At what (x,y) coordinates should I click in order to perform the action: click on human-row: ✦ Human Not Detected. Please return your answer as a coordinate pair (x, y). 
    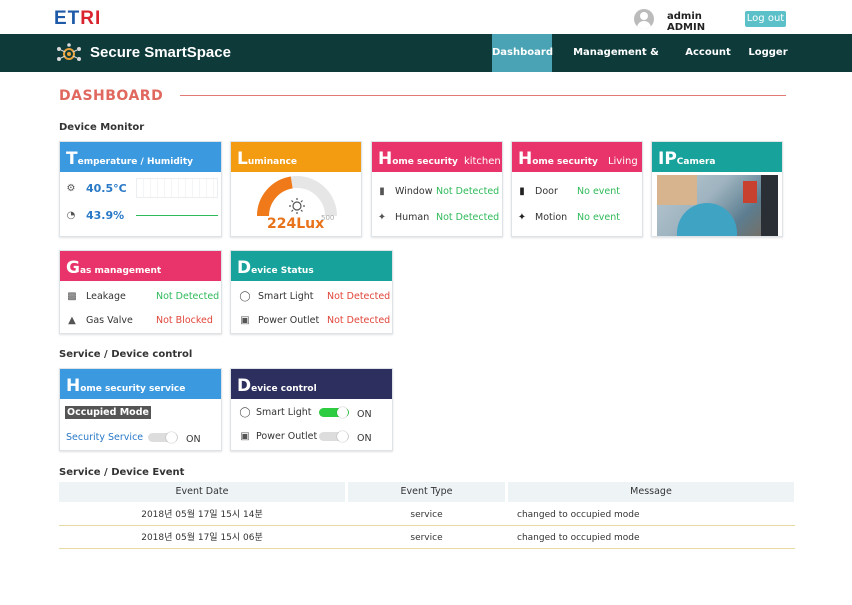
    Looking at the image, I should click on (437, 218).